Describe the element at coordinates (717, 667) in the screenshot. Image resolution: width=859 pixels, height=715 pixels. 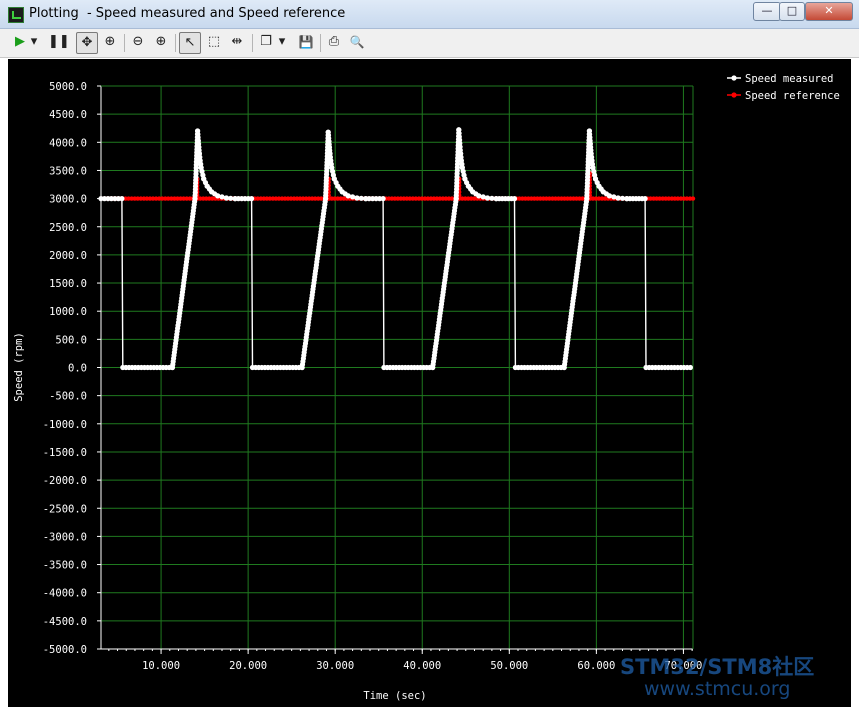
I see `watermark-line1: STM32/STM8社区` at that location.